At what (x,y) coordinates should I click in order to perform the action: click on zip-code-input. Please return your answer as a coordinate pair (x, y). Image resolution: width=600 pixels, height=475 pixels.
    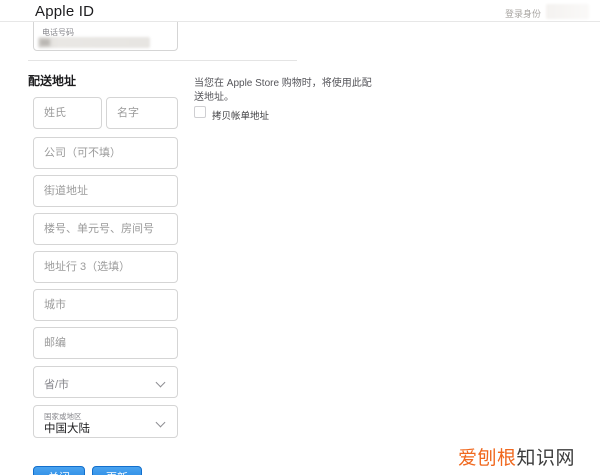
    Looking at the image, I should click on (105, 343).